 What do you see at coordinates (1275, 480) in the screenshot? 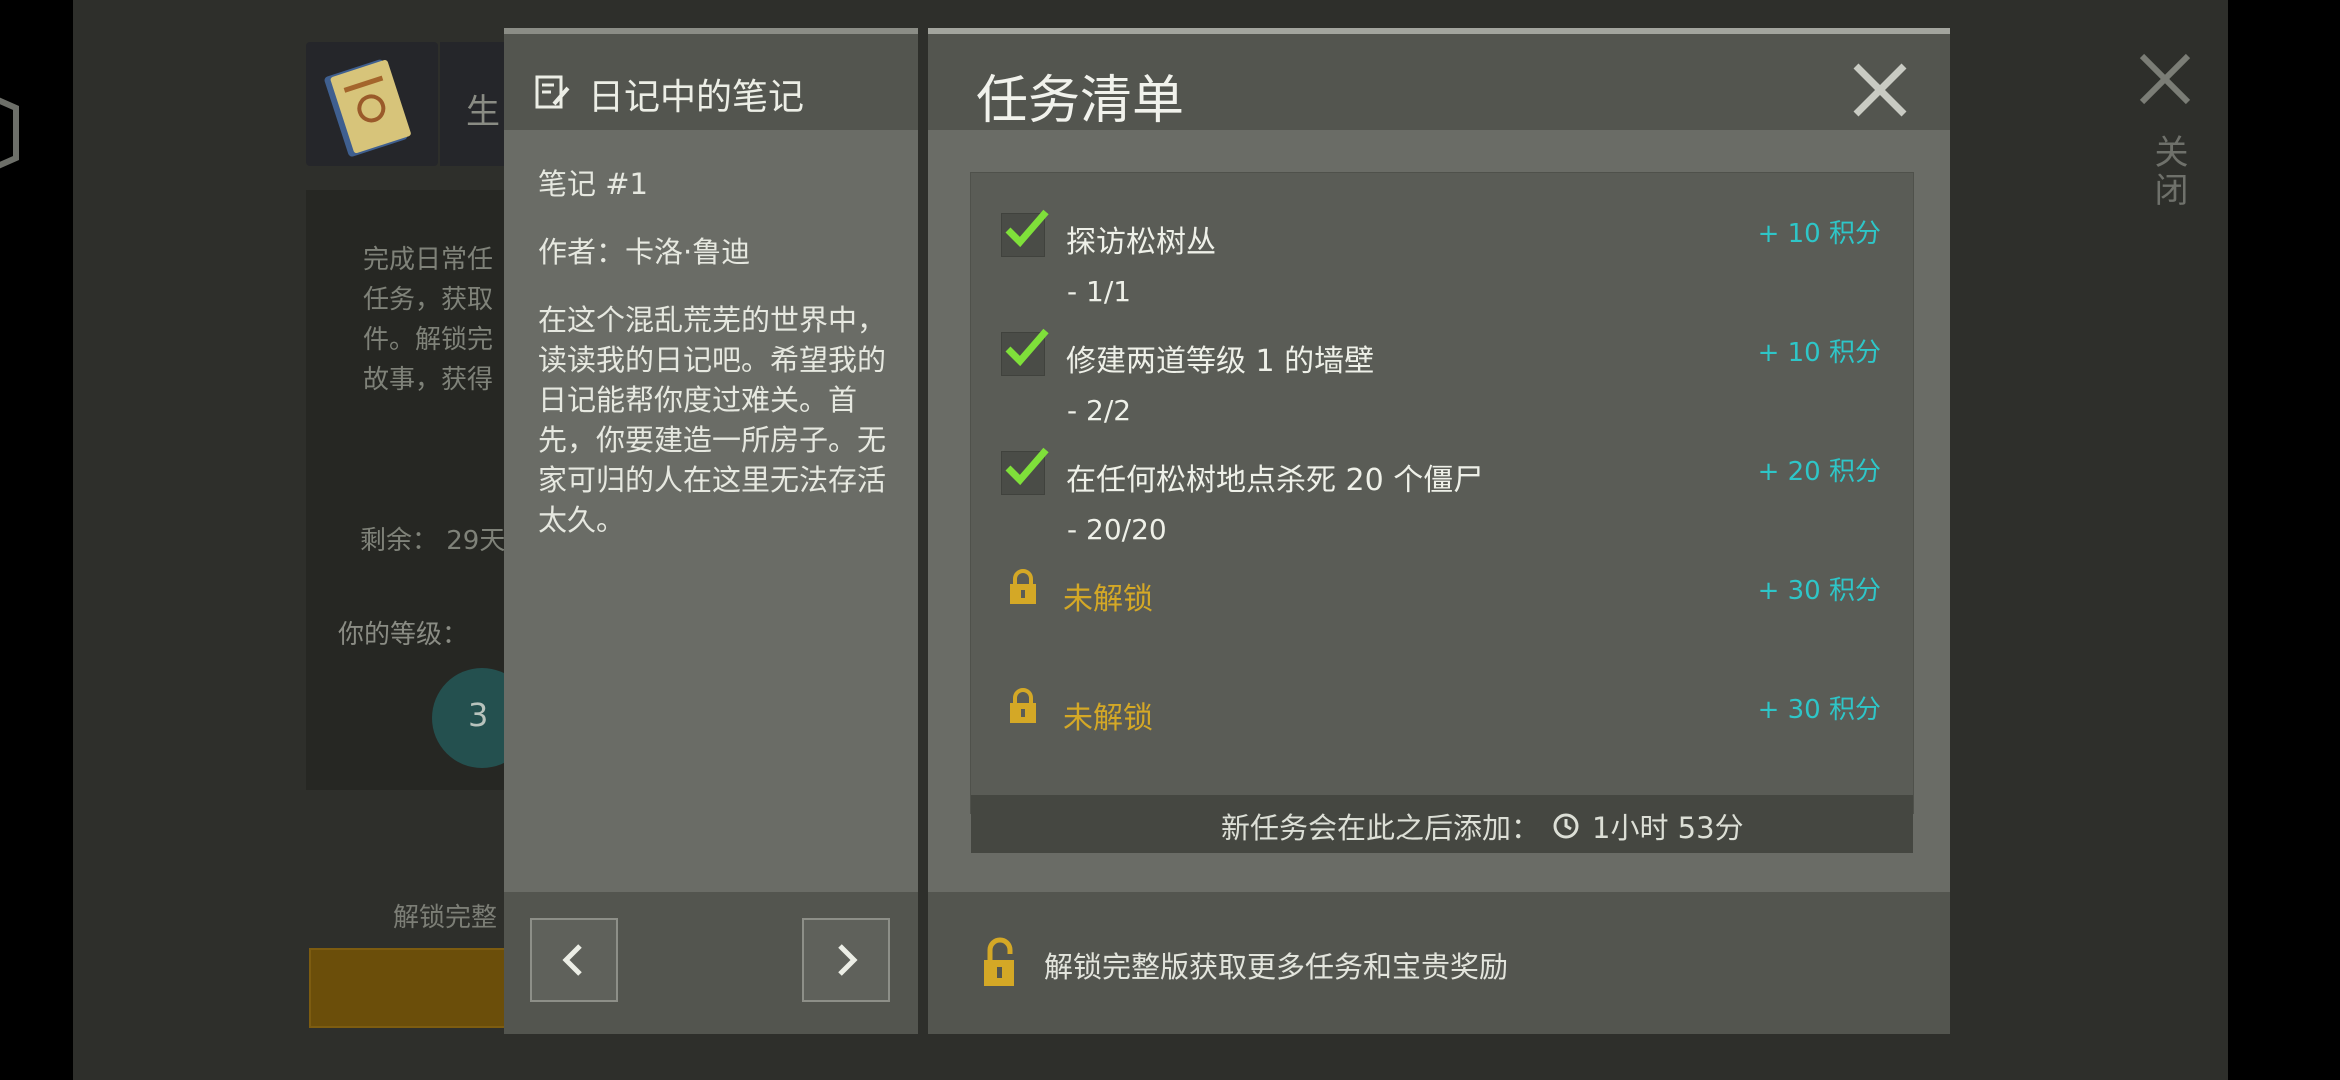
I see `task-label: 在任何松树地点杀死 20 个僵尸` at bounding box center [1275, 480].